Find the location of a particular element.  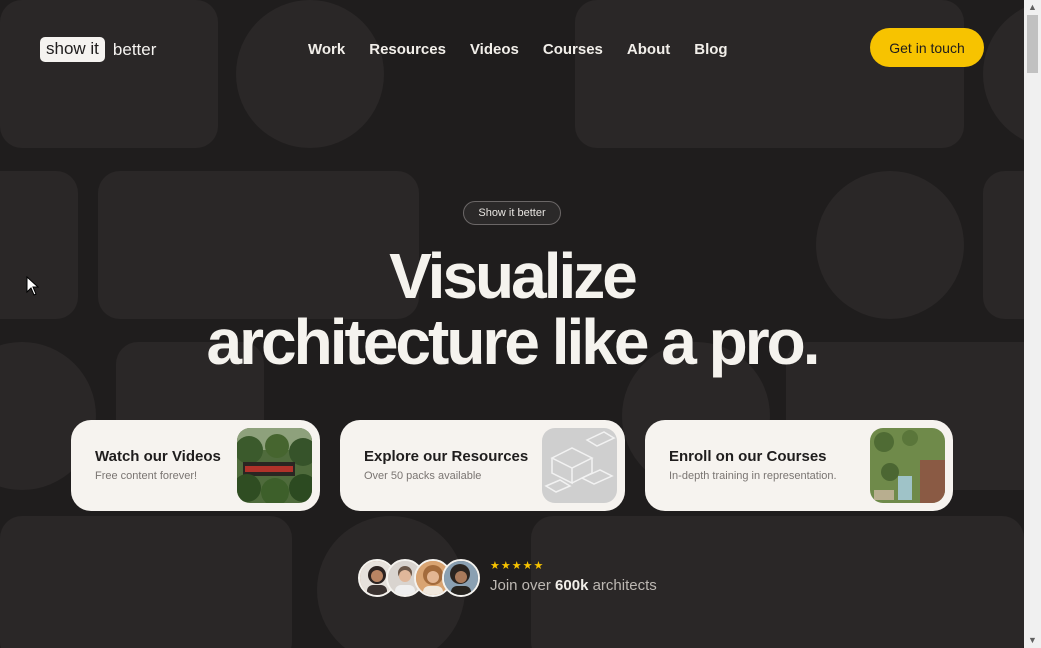

card-subtitle: In-depth training in representation. is located at coordinates (753, 476).